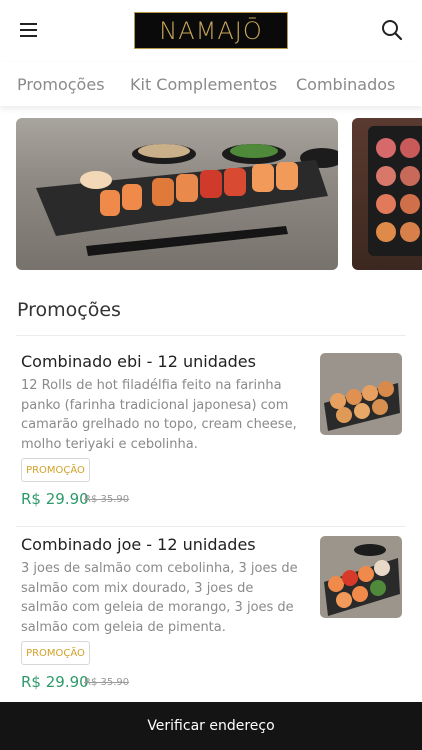 This screenshot has height=750, width=422. What do you see at coordinates (392, 30) in the screenshot?
I see `search-icon` at bounding box center [392, 30].